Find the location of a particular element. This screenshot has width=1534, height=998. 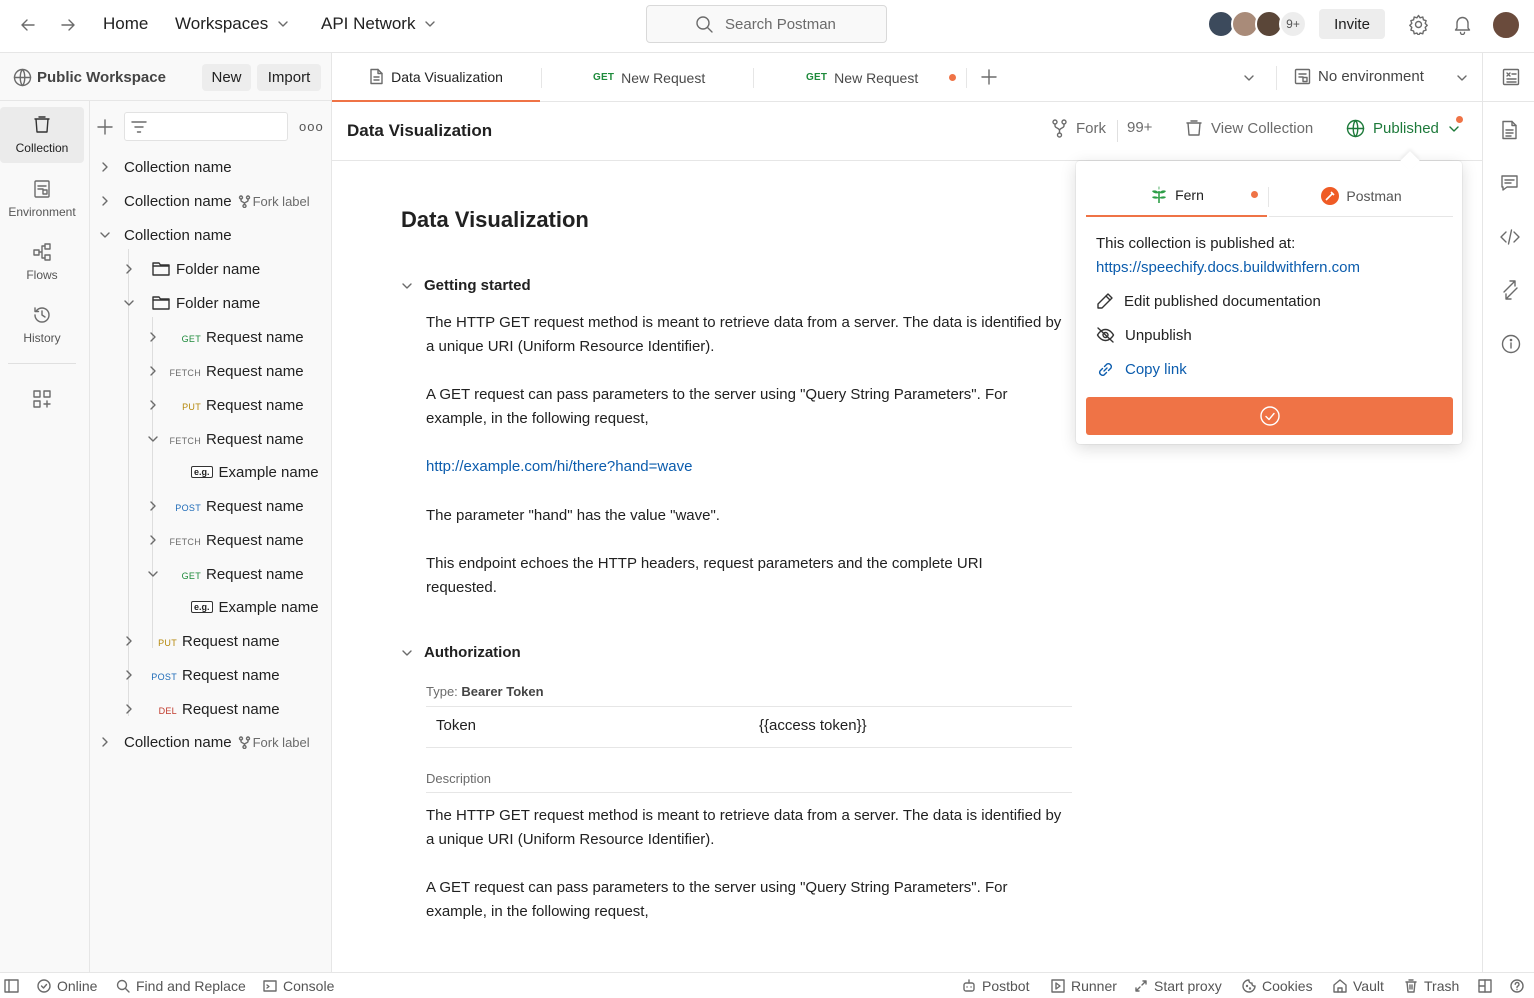

environment-quick-look-icon is located at coordinates (1511, 77).